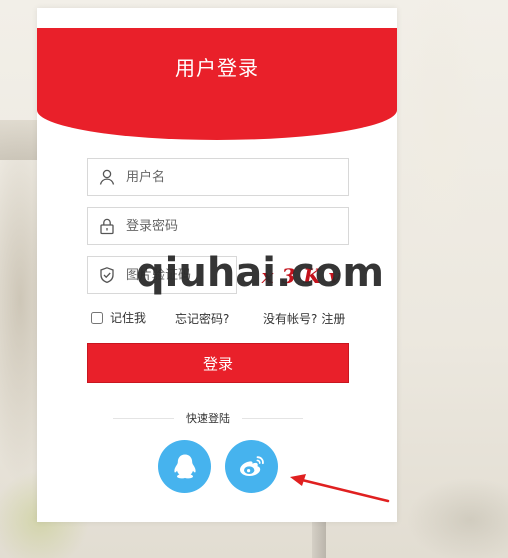 The image size is (508, 558). I want to click on lock-icon, so click(107, 226).